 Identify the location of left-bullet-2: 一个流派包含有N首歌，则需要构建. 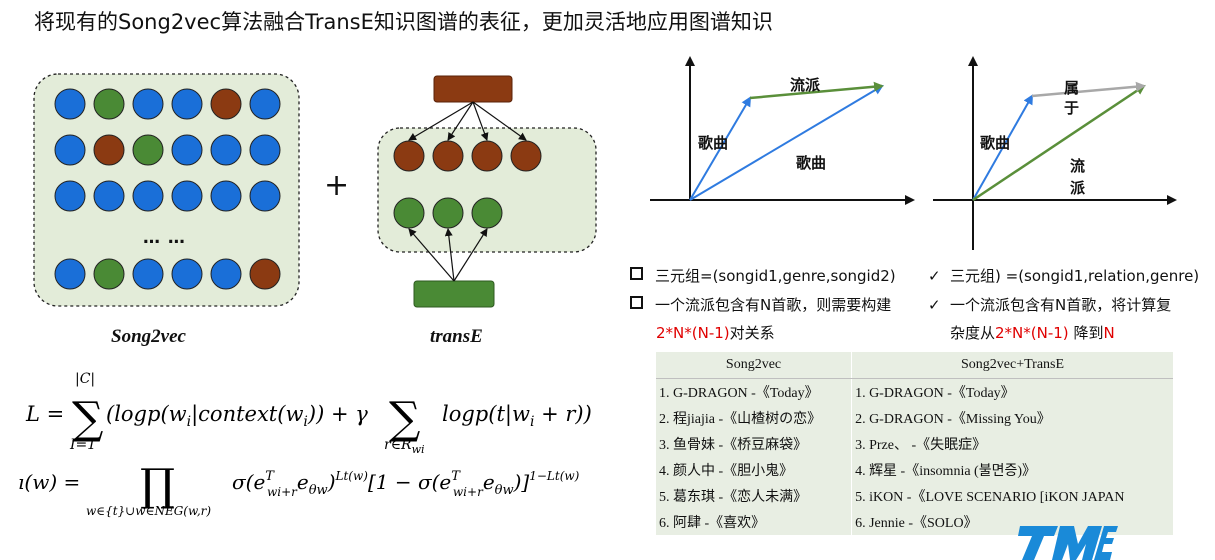
(760, 304).